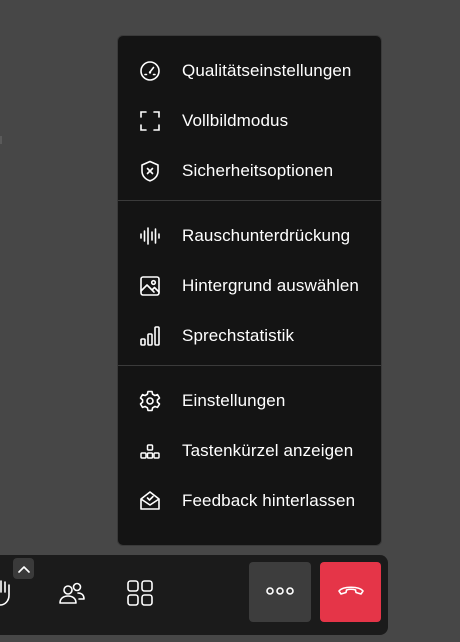  Describe the element at coordinates (150, 451) in the screenshot. I see `keyboard-shortcuts-icon` at that location.